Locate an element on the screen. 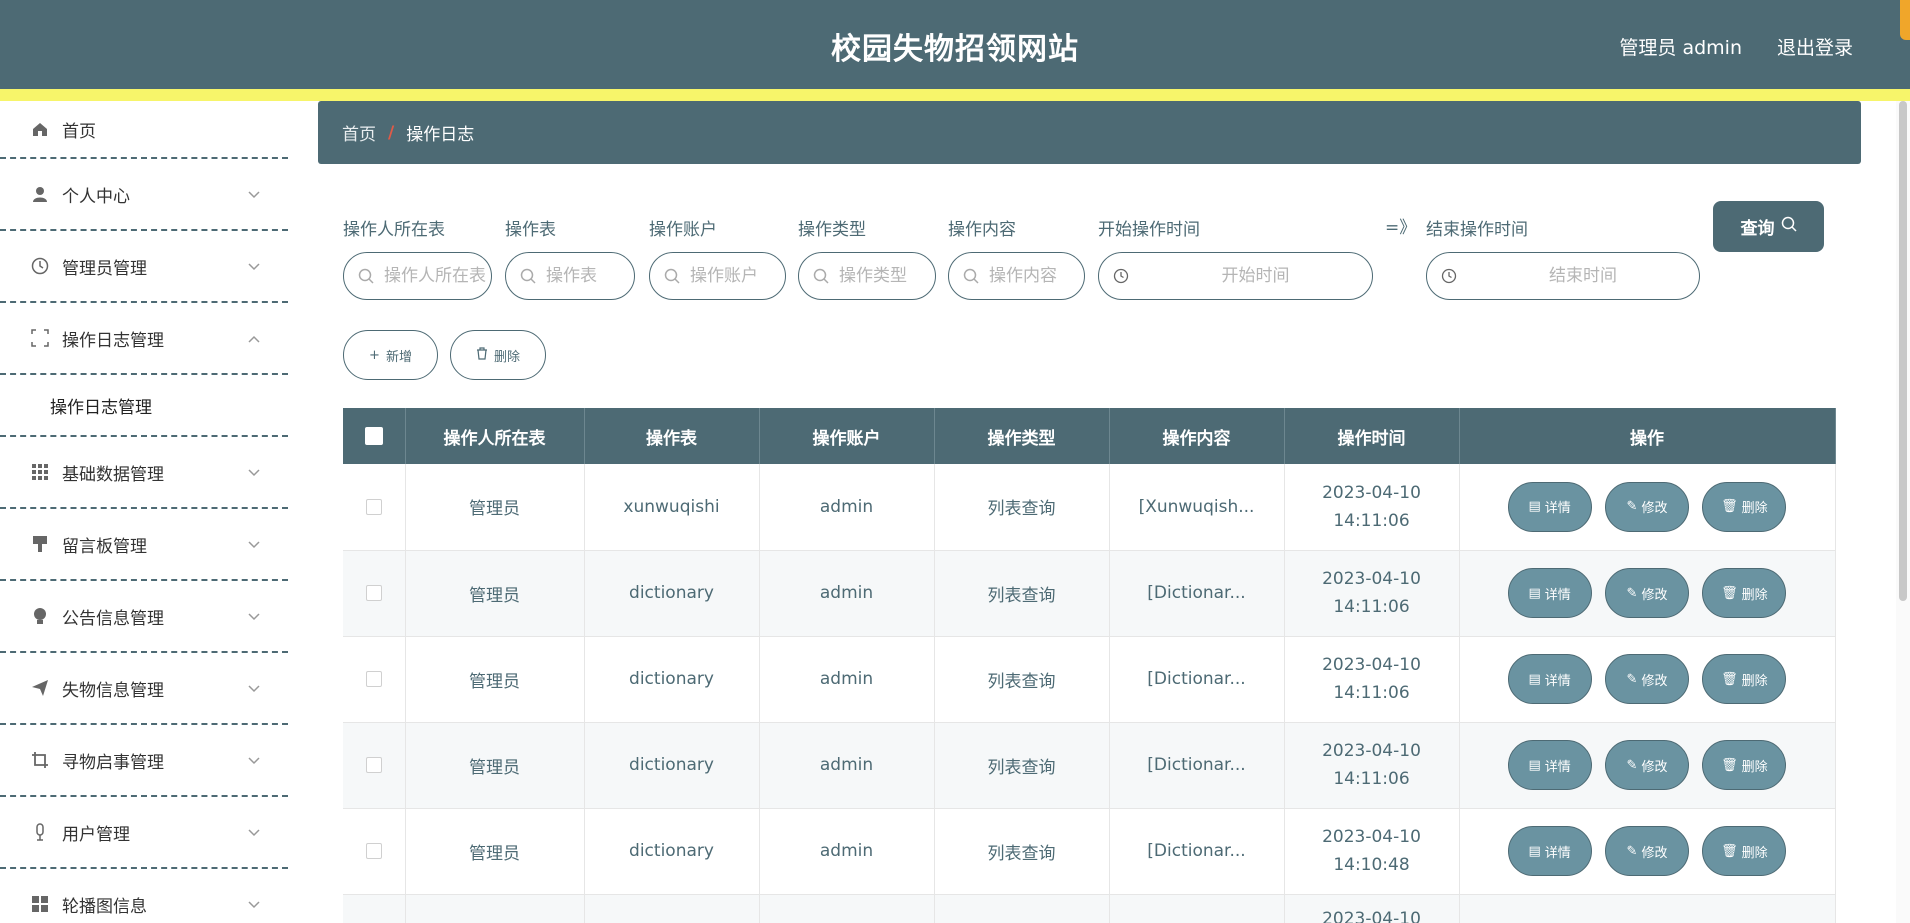 The width and height of the screenshot is (1910, 923). sidebar-item-search-notices: 寻物启事管理 is located at coordinates (144, 761).